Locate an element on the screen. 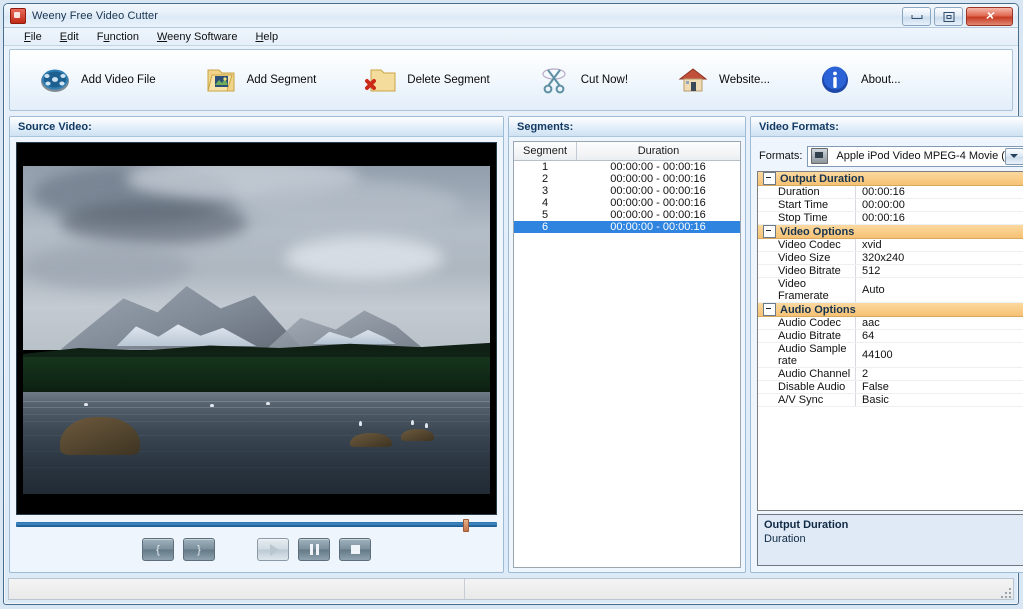 The width and height of the screenshot is (1023, 609). property-row: Audio Sample rate 44100 is located at coordinates (890, 355).